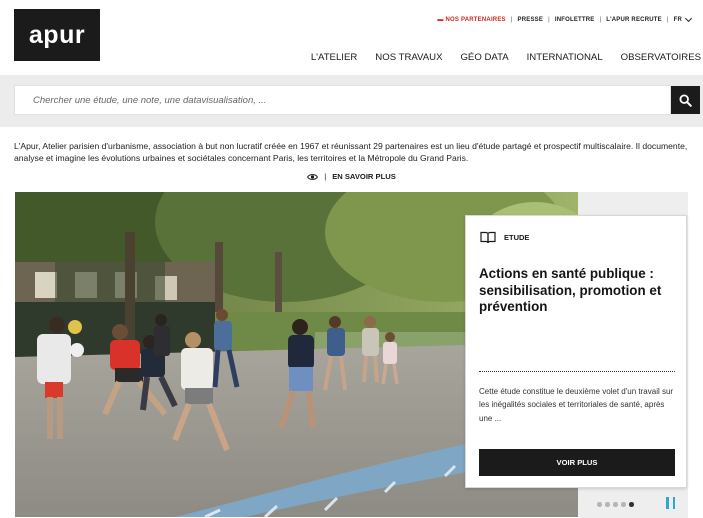 Image resolution: width=703 pixels, height=518 pixels. What do you see at coordinates (471, 20) in the screenshot?
I see `partners-link: ▬ NOS PARTENAIRES` at bounding box center [471, 20].